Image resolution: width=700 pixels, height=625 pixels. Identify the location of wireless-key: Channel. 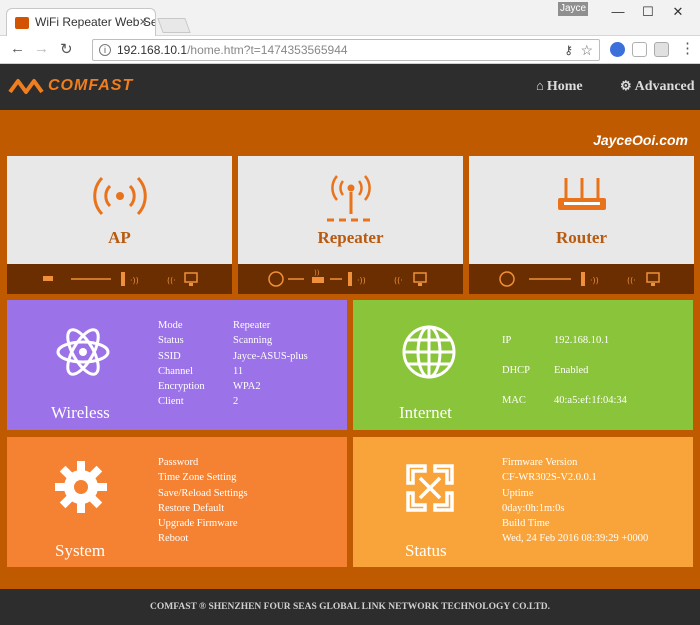
(175, 371).